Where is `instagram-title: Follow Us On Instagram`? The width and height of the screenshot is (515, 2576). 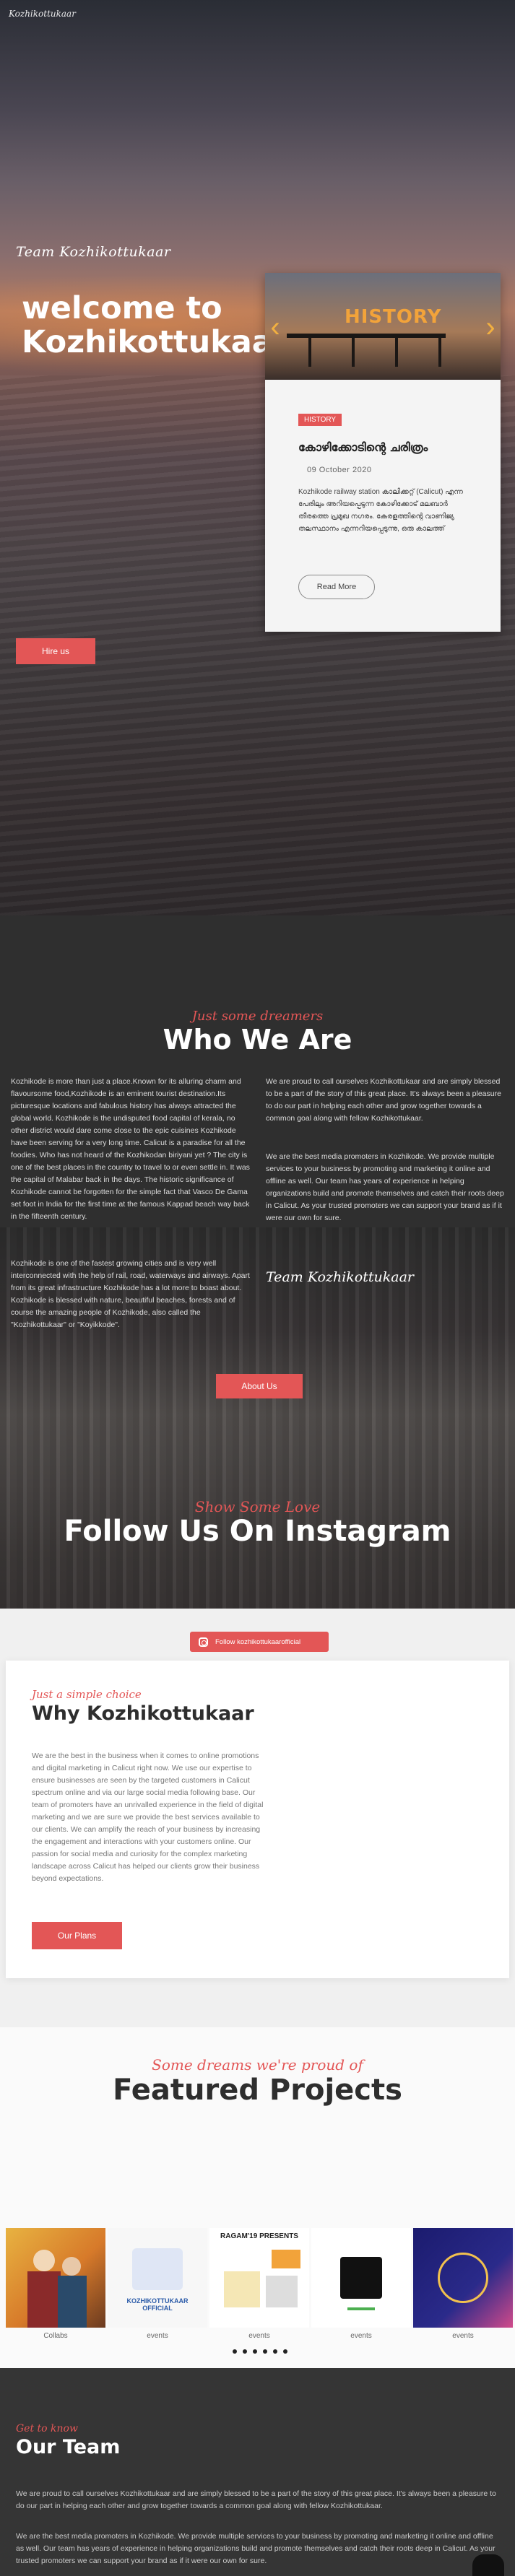 instagram-title: Follow Us On Instagram is located at coordinates (257, 1531).